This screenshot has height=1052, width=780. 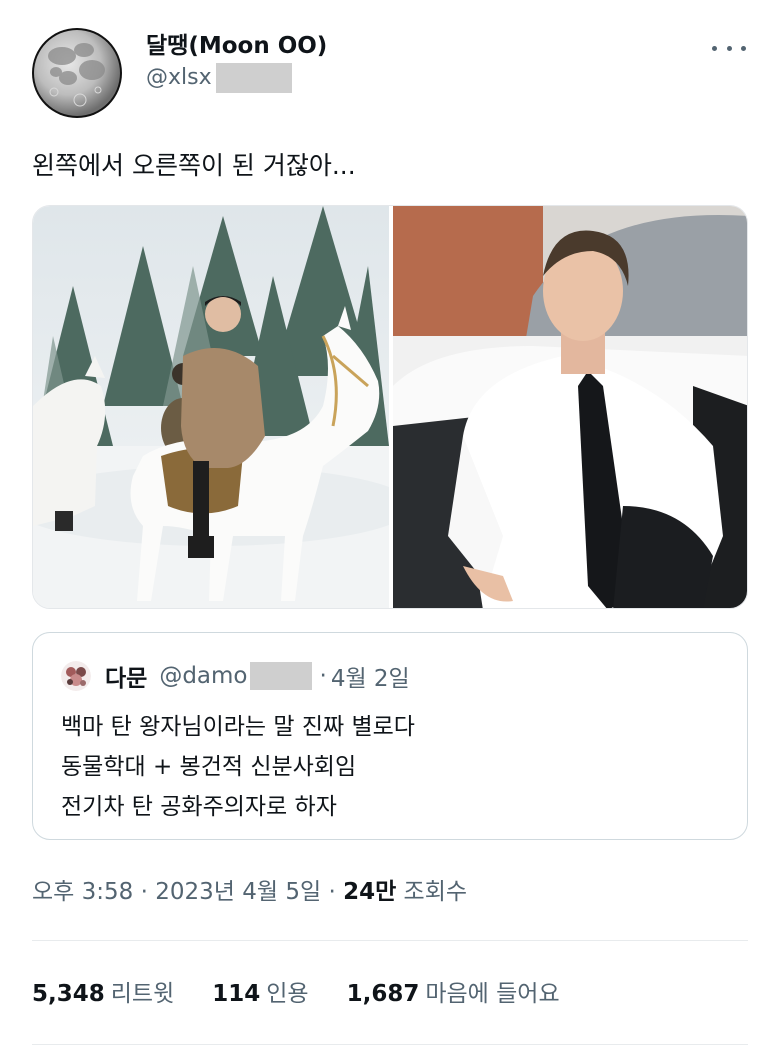 I want to click on quote-text-line: 백마 탄 왕자님이라는 말 진짜 별로다, so click(x=238, y=727).